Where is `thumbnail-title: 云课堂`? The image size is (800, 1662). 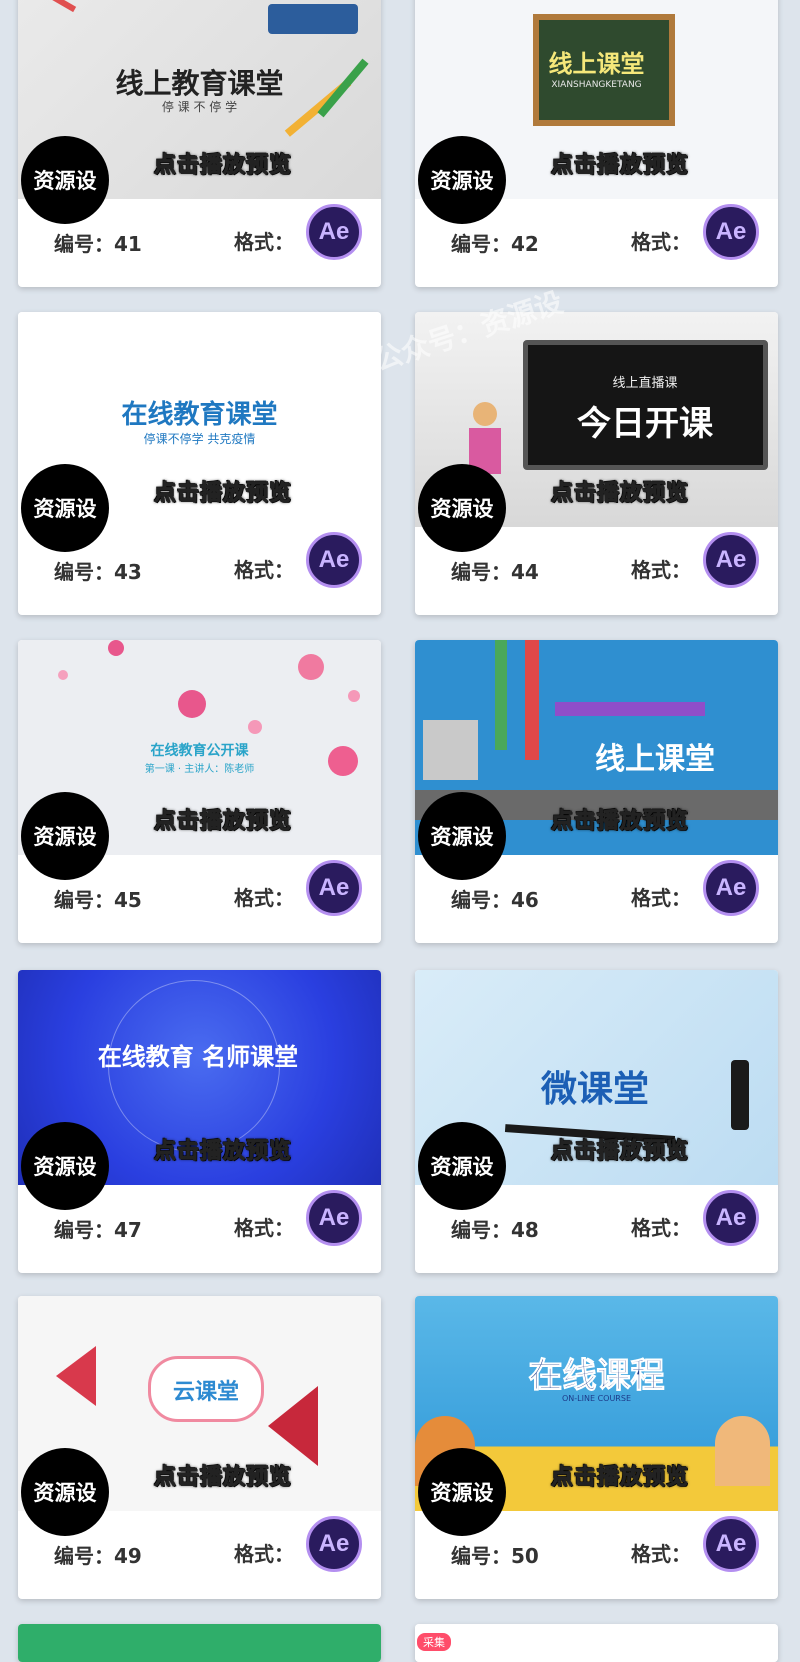 thumbnail-title: 云课堂 is located at coordinates (205, 1392).